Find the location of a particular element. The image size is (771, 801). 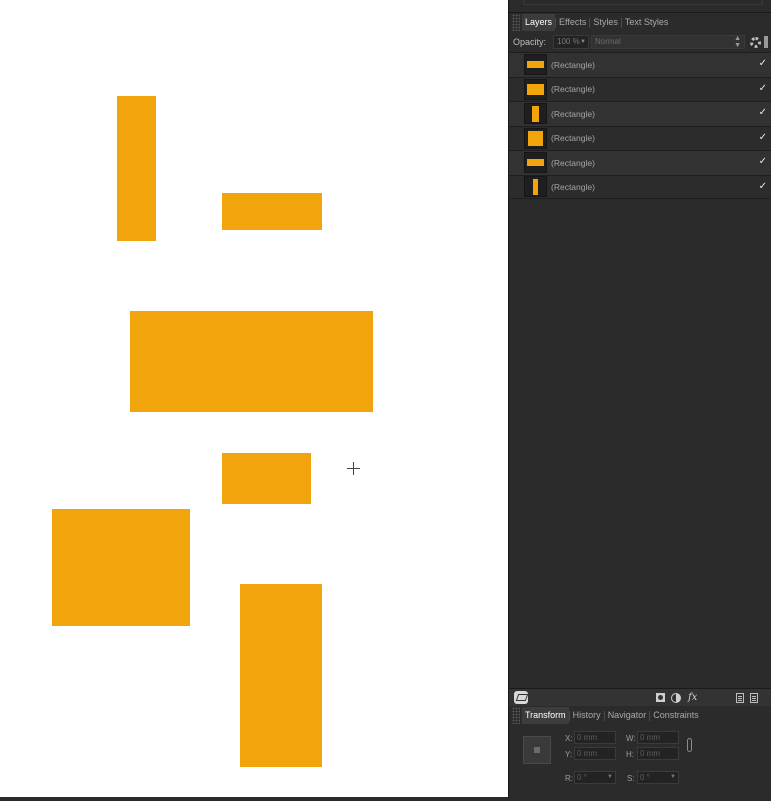

crosshair-cursor-icon is located at coordinates (353, 468).